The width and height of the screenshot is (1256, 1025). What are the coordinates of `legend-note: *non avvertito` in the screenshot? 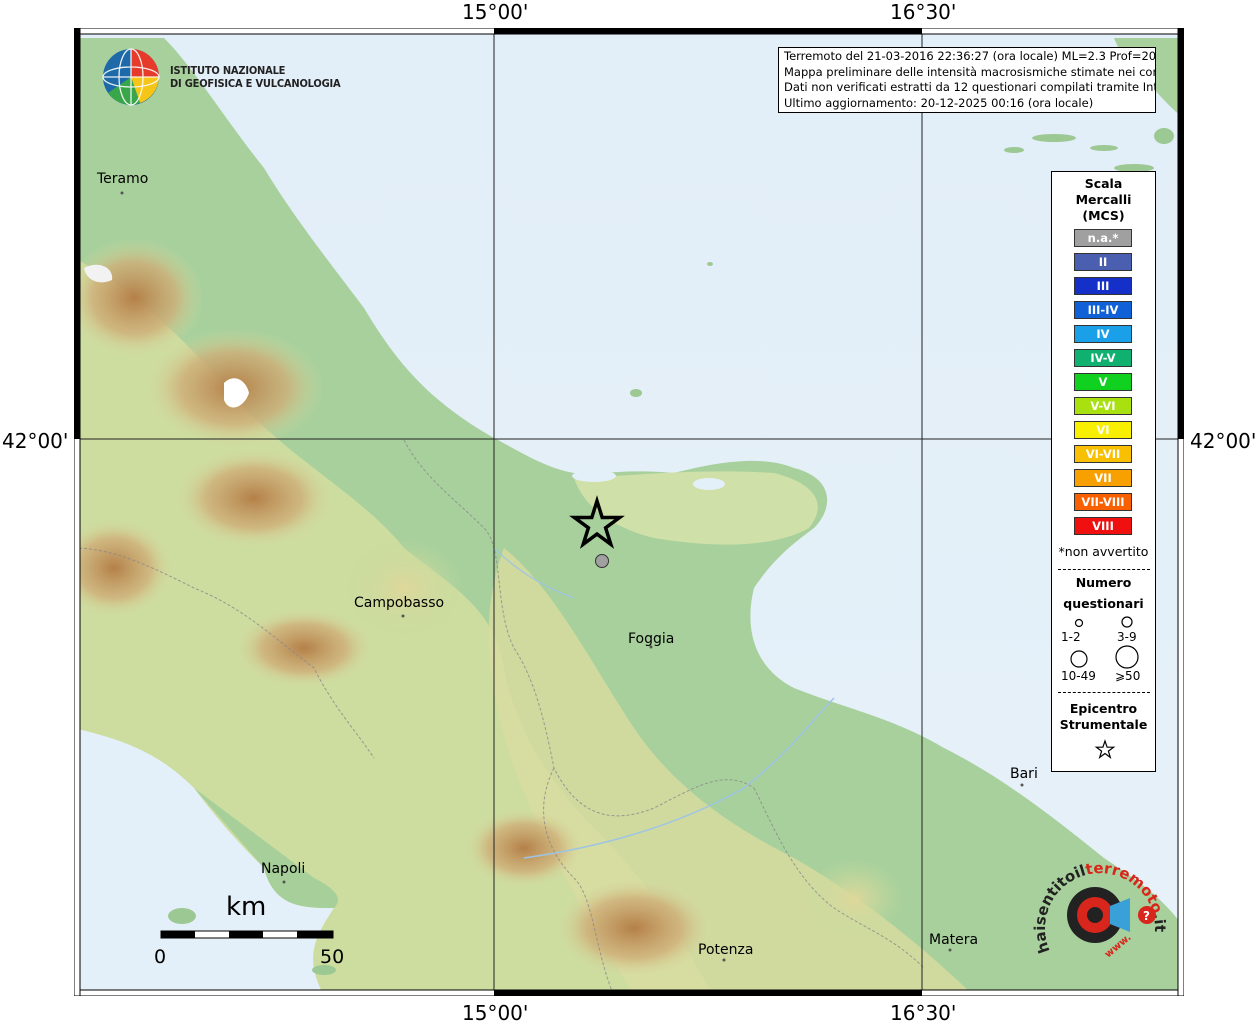 It's located at (1103, 551).